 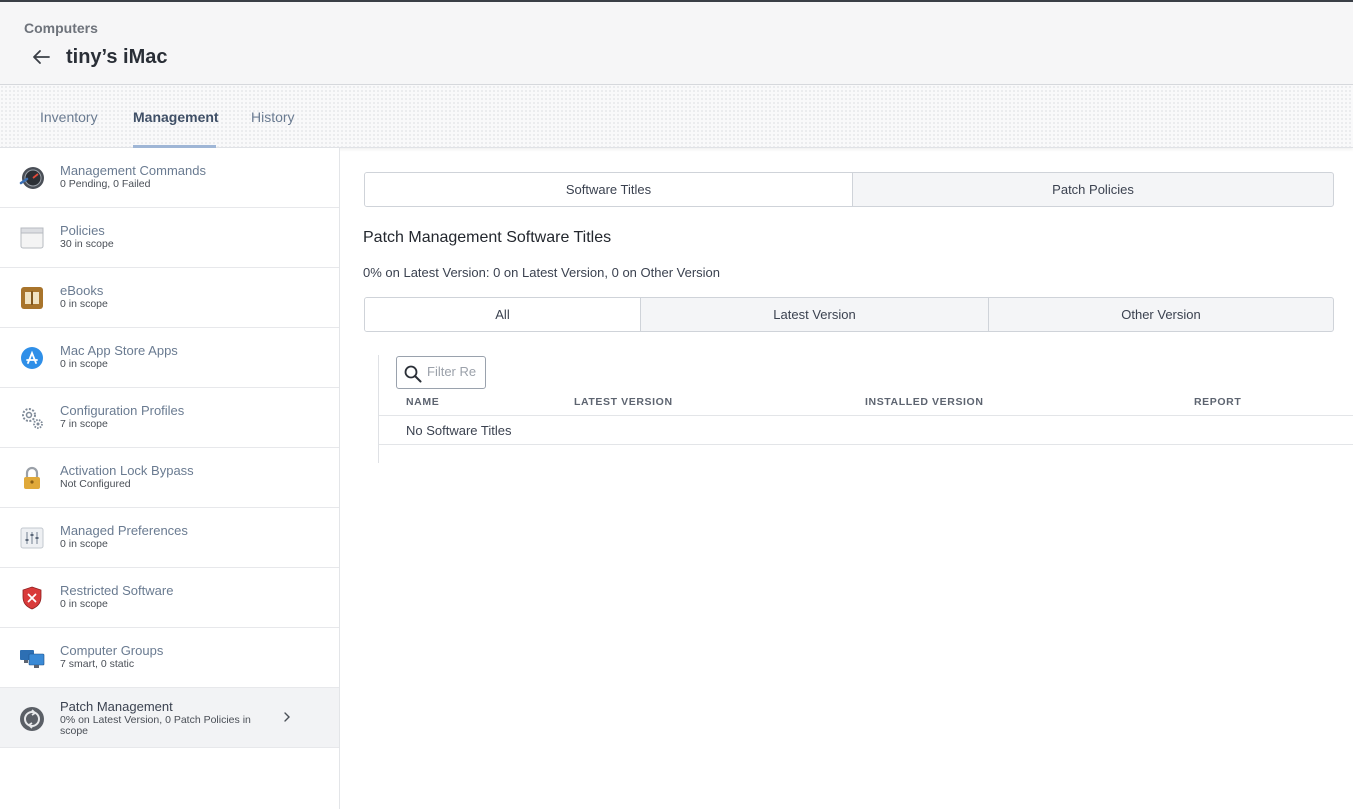 I want to click on tab-management: Management, so click(x=176, y=117).